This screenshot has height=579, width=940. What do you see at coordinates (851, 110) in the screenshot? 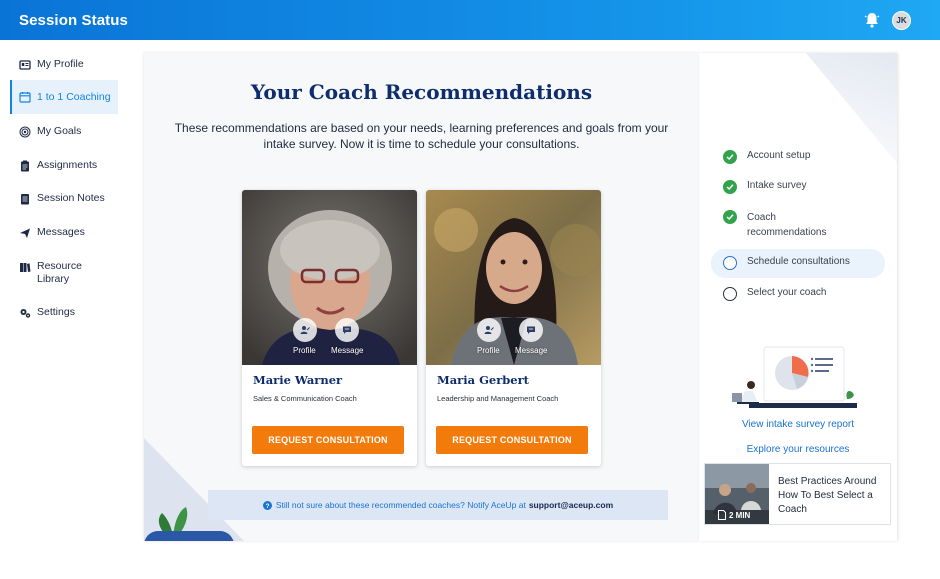
I see `decorative-corner` at bounding box center [851, 110].